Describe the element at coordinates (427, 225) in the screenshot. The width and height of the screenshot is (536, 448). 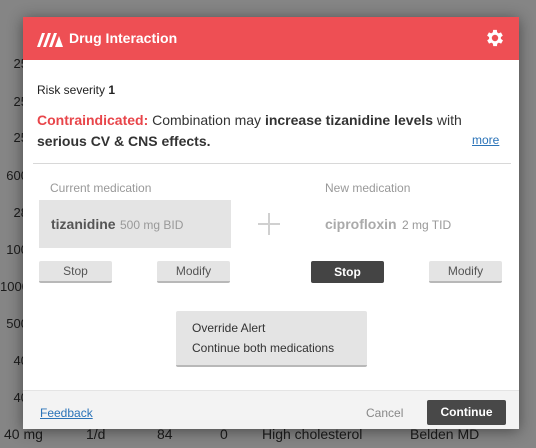
I see `new-medication-dose: 2 mg TID` at that location.